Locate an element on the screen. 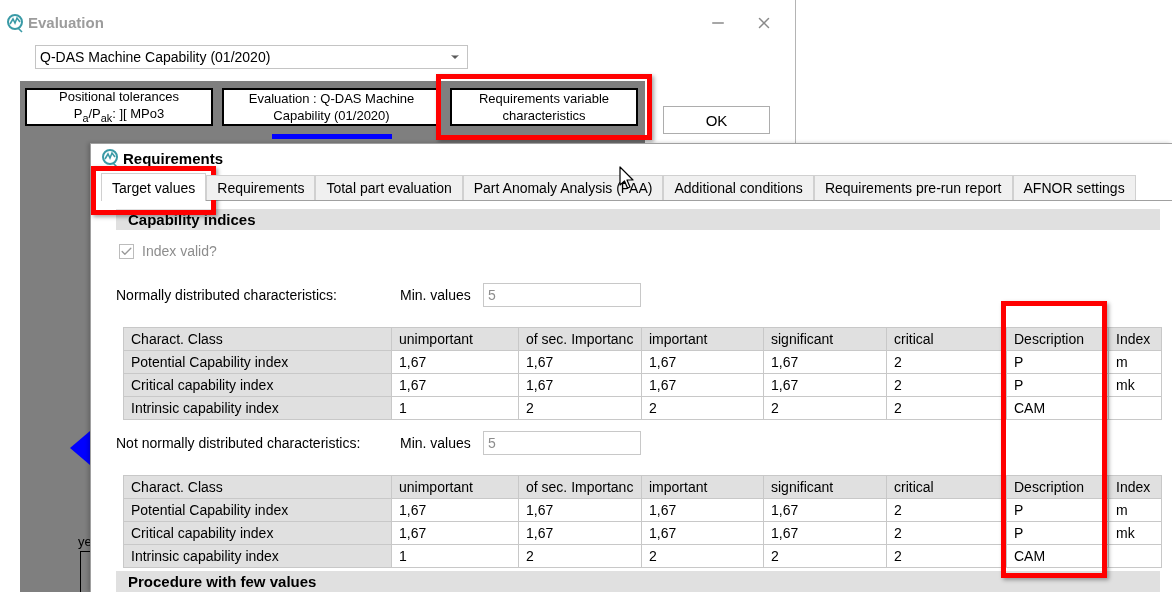 This screenshot has width=1172, height=592. tab: AFNOR settings is located at coordinates (1074, 187).